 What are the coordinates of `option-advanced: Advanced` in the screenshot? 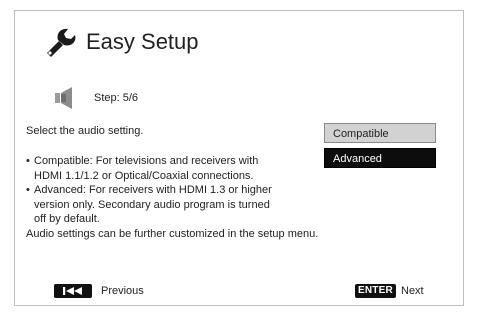 It's located at (380, 158).